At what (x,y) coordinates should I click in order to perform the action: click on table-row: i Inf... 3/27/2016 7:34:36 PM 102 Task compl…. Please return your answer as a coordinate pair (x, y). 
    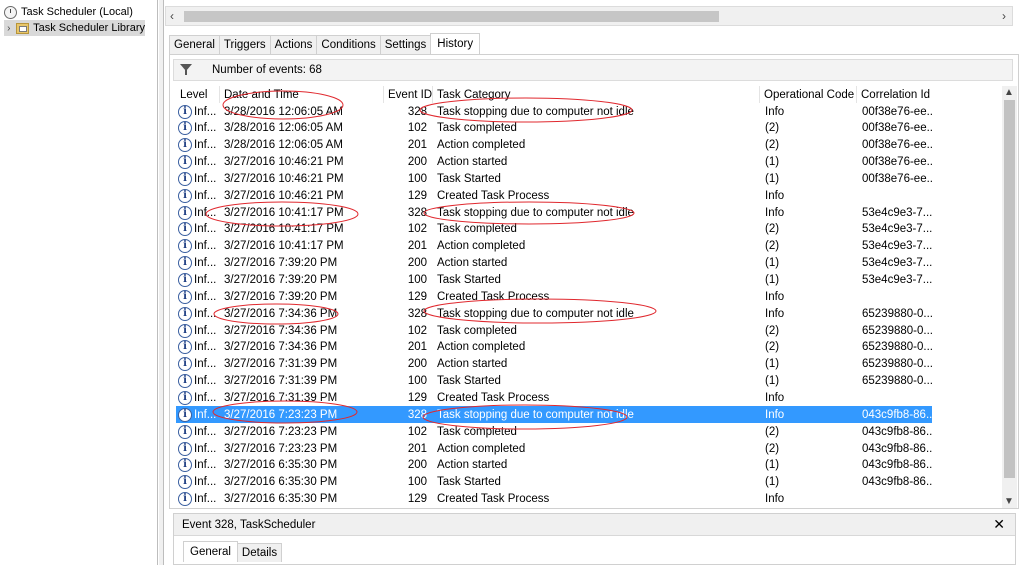
    Looking at the image, I should click on (554, 330).